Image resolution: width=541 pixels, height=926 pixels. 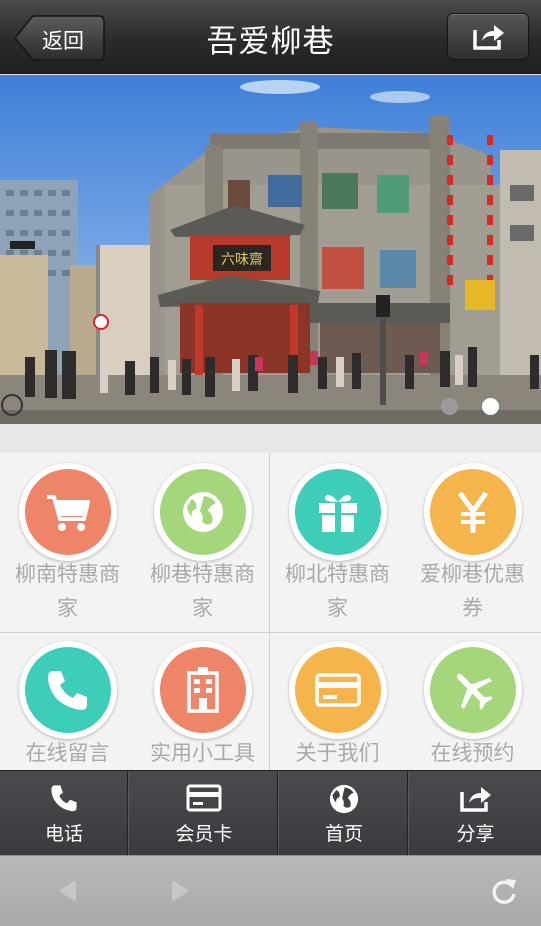 I want to click on shortcut-label: 在线留言, so click(x=67, y=753).